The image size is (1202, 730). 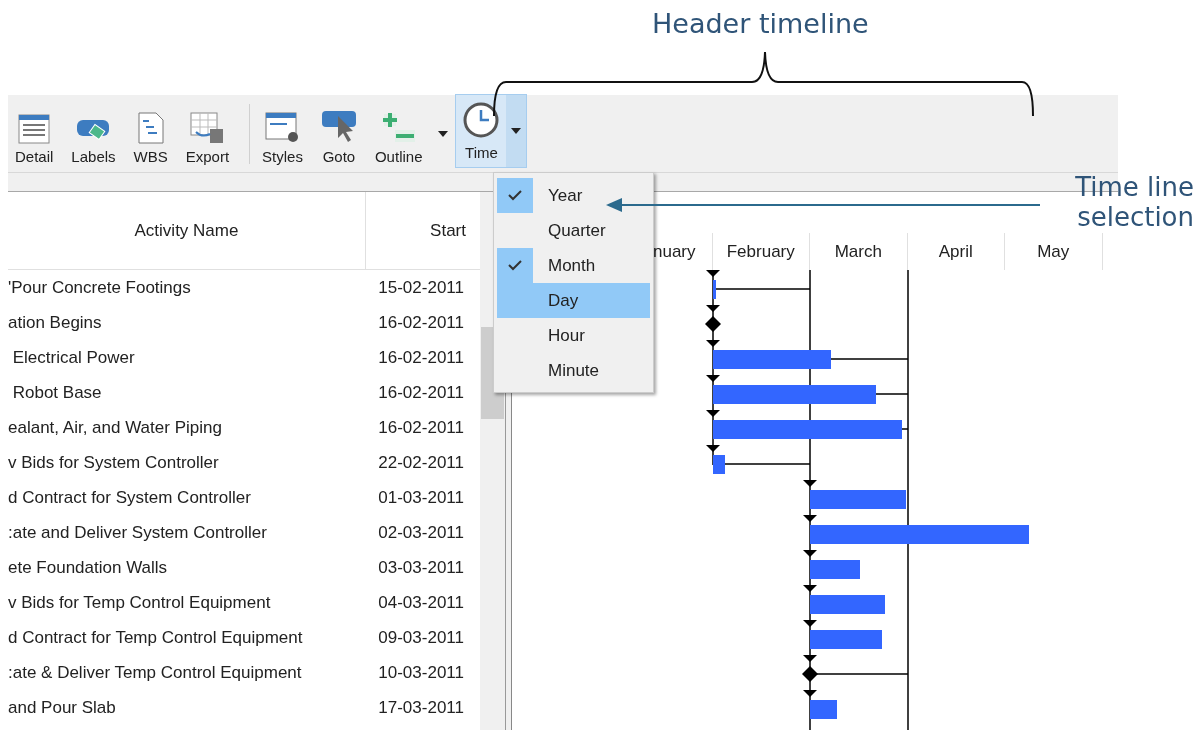 What do you see at coordinates (55, 322) in the screenshot?
I see `table-cell-text: ation Begins` at bounding box center [55, 322].